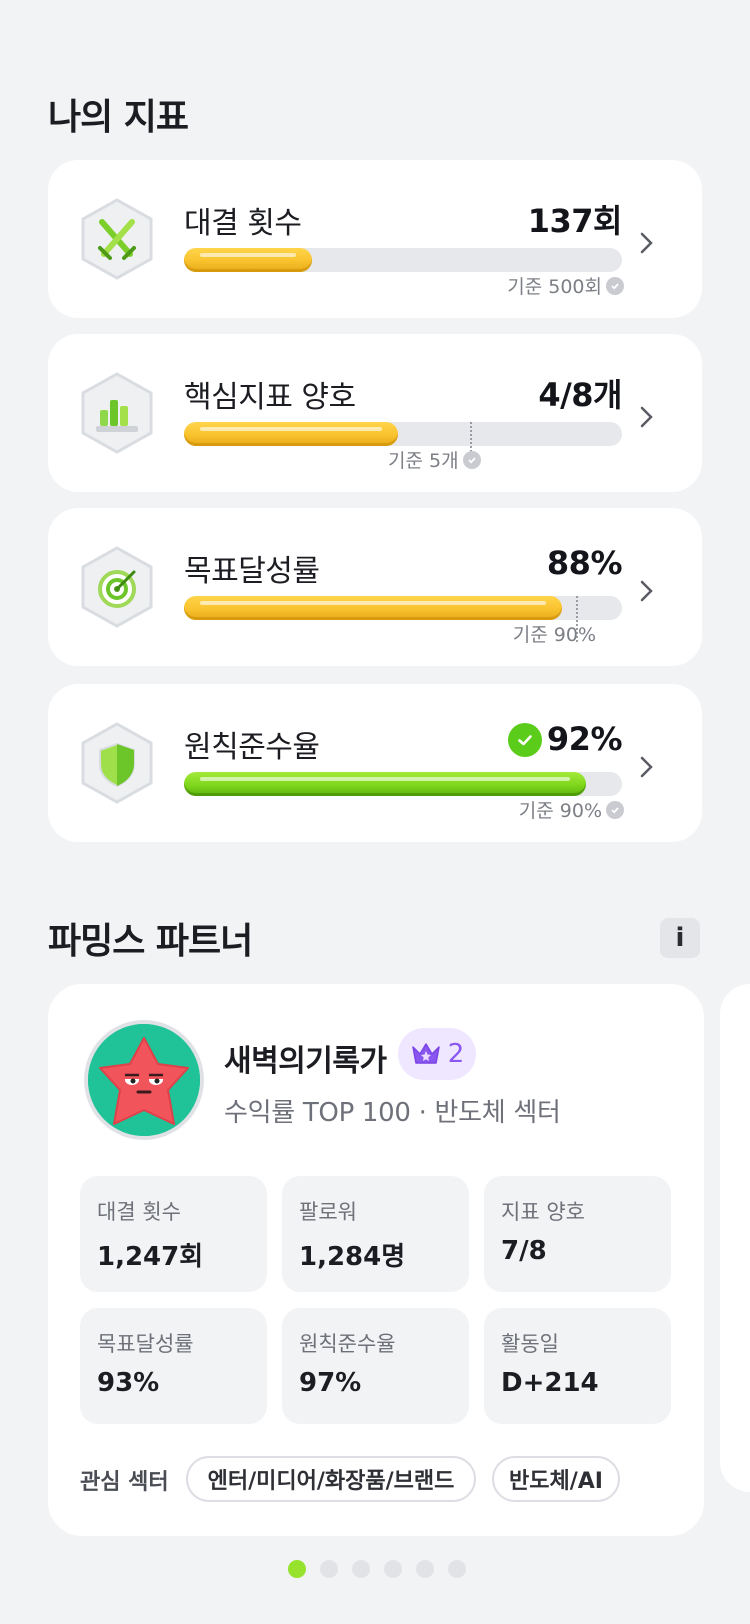 The height and width of the screenshot is (1624, 750). I want to click on stat-battles: 대결 횟수 1,247회, so click(173, 1234).